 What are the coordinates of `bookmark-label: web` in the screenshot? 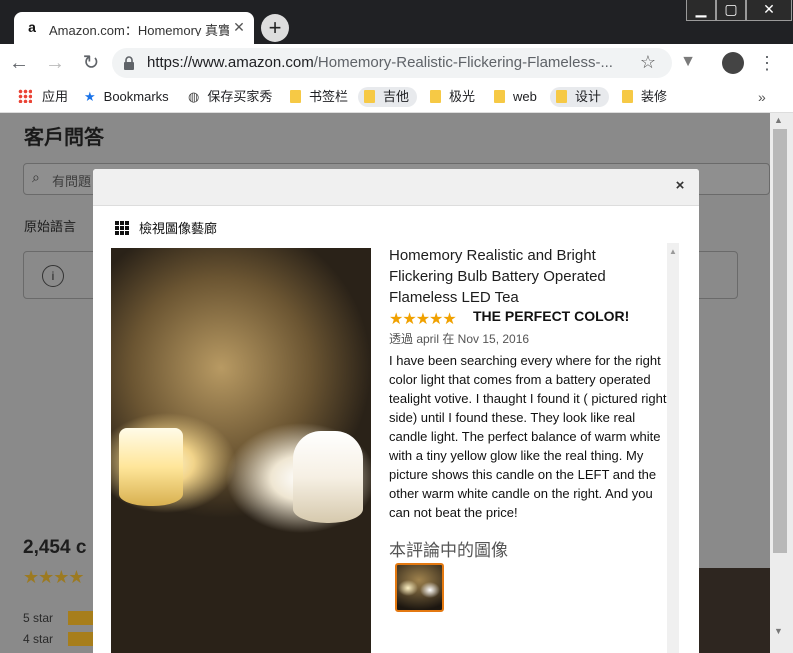 It's located at (525, 96).